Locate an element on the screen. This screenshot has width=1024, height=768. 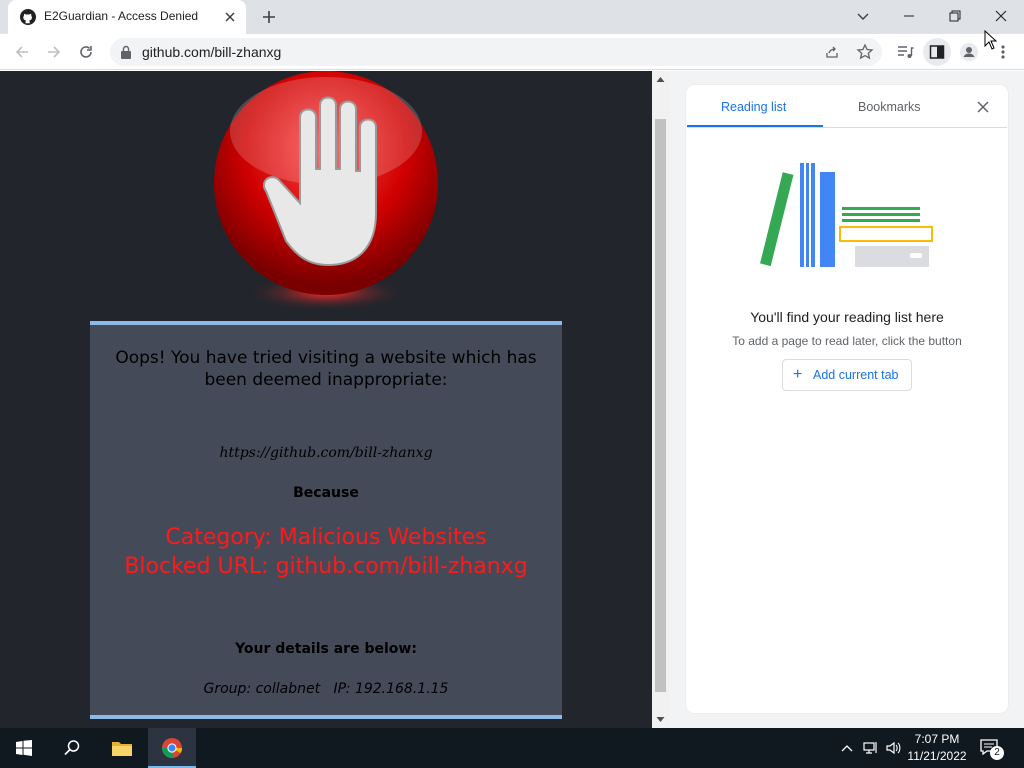
chrome-icon is located at coordinates (172, 748).